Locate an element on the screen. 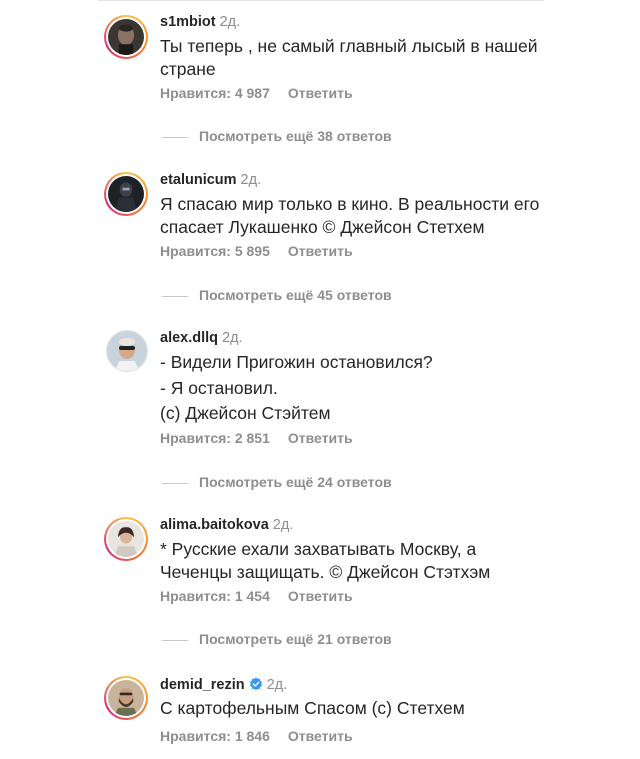 The image size is (640, 759). view-replies-button: Посмотреть ещё 24 ответов is located at coordinates (277, 482).